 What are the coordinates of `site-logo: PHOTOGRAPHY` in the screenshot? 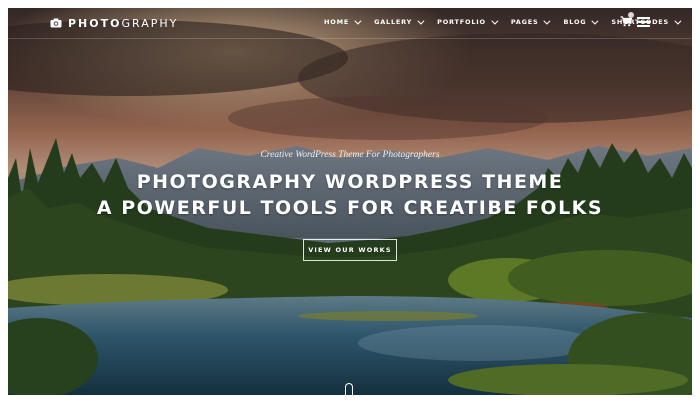 It's located at (114, 23).